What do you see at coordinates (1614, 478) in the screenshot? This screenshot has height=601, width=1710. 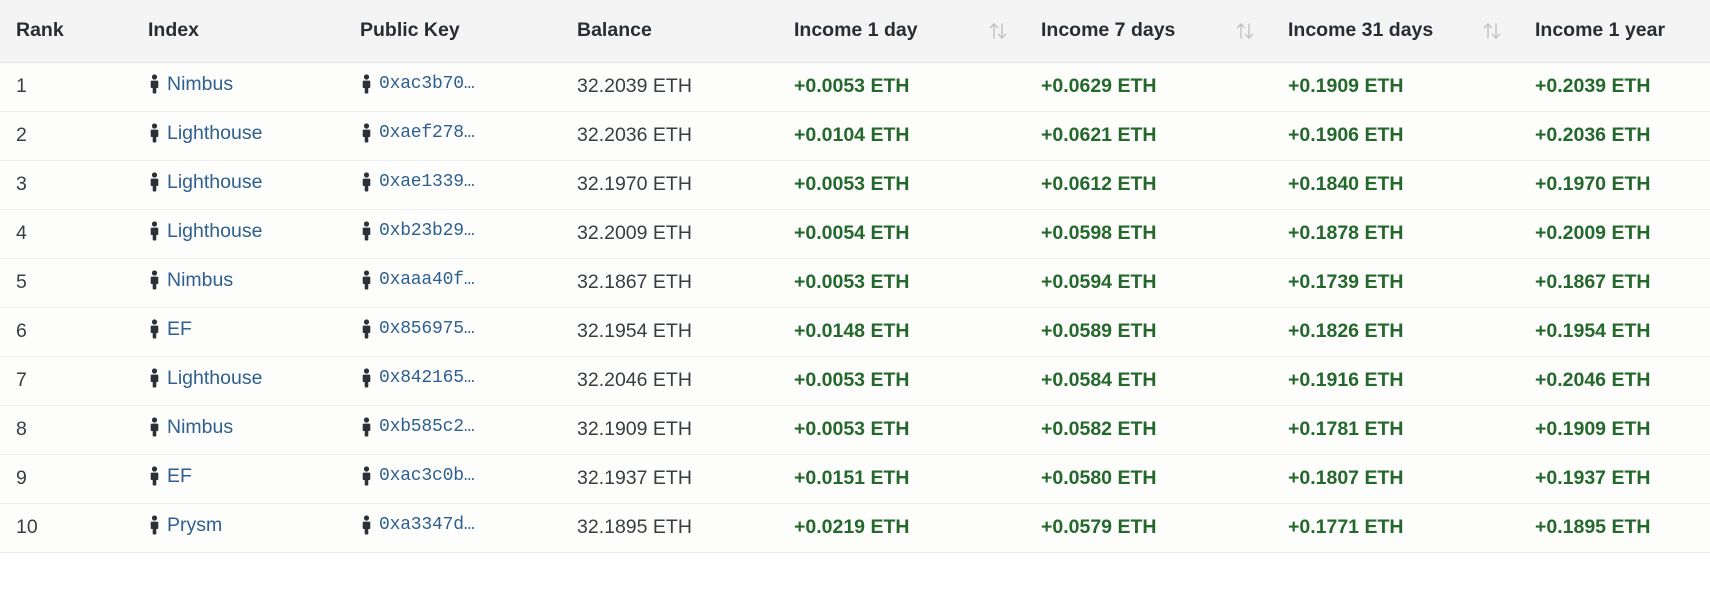 I see `cell-income-1-year: +0.1937 ETH` at bounding box center [1614, 478].